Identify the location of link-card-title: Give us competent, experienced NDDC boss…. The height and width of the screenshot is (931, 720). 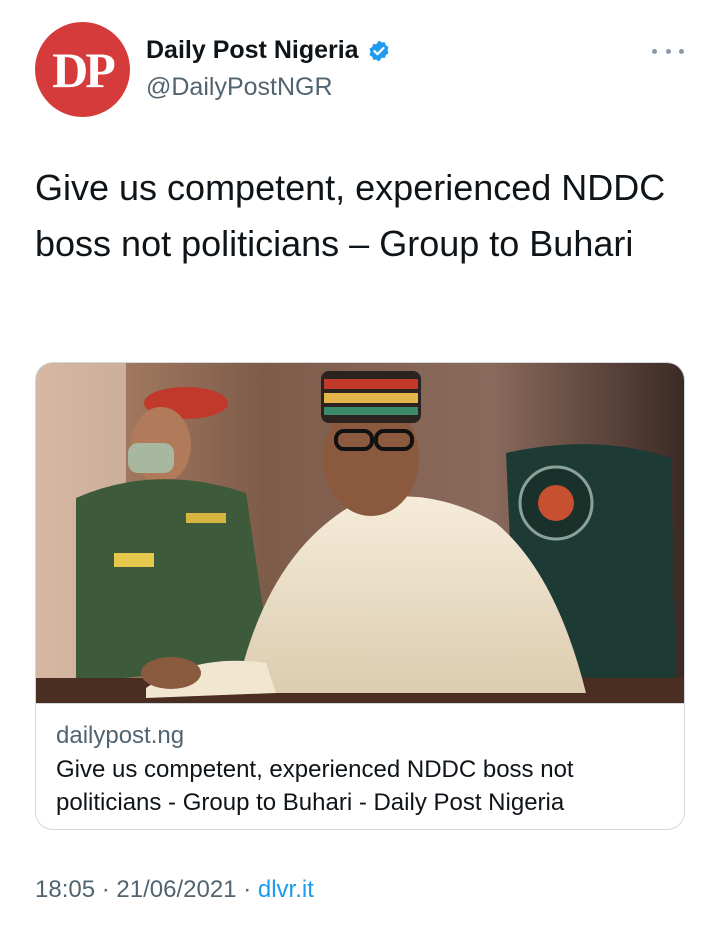
(315, 786).